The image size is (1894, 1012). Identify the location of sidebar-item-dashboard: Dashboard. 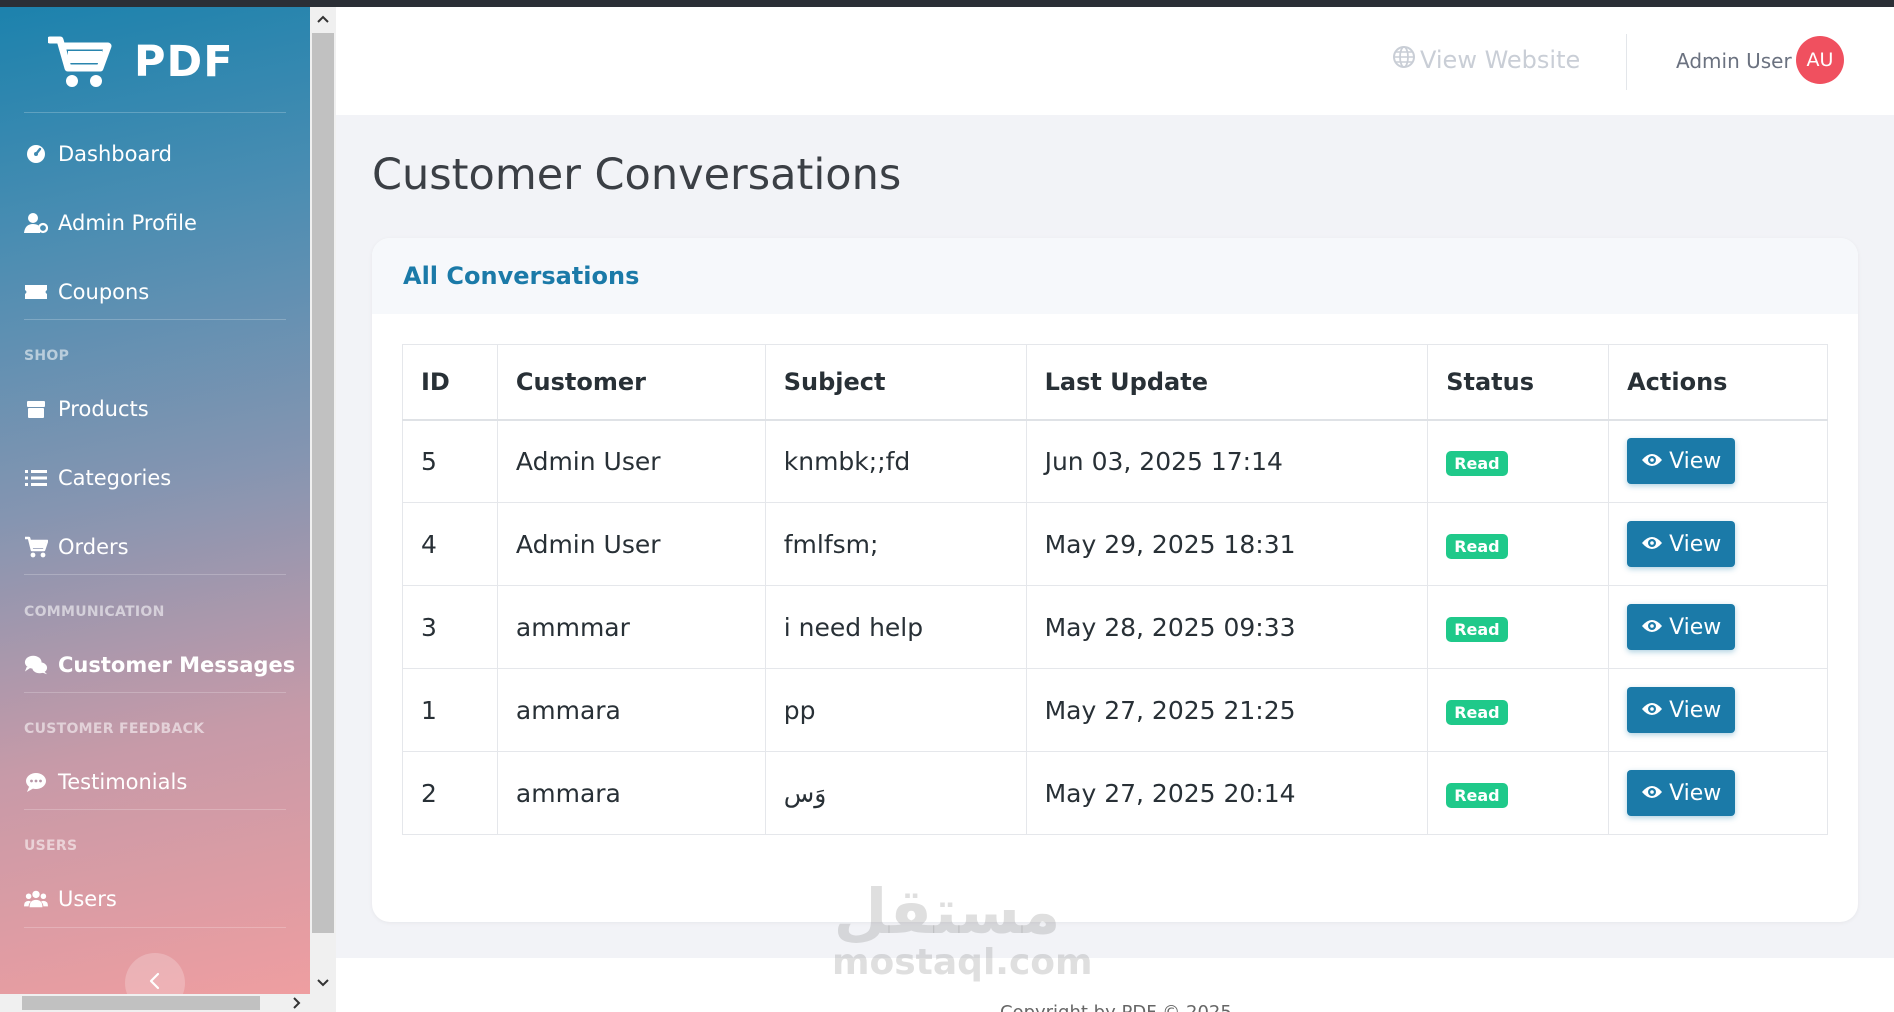
(98, 154).